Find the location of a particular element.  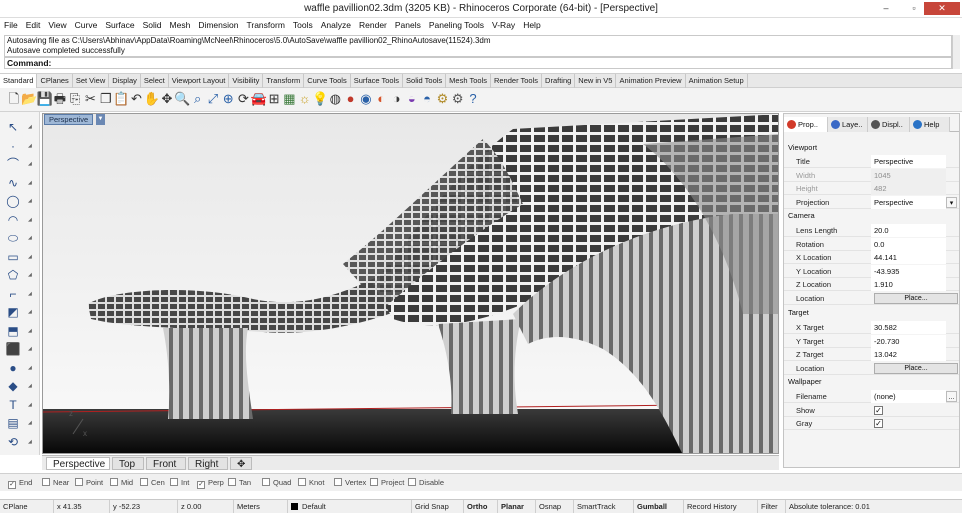

select-arrow-icon: ↖ is located at coordinates (13, 127).